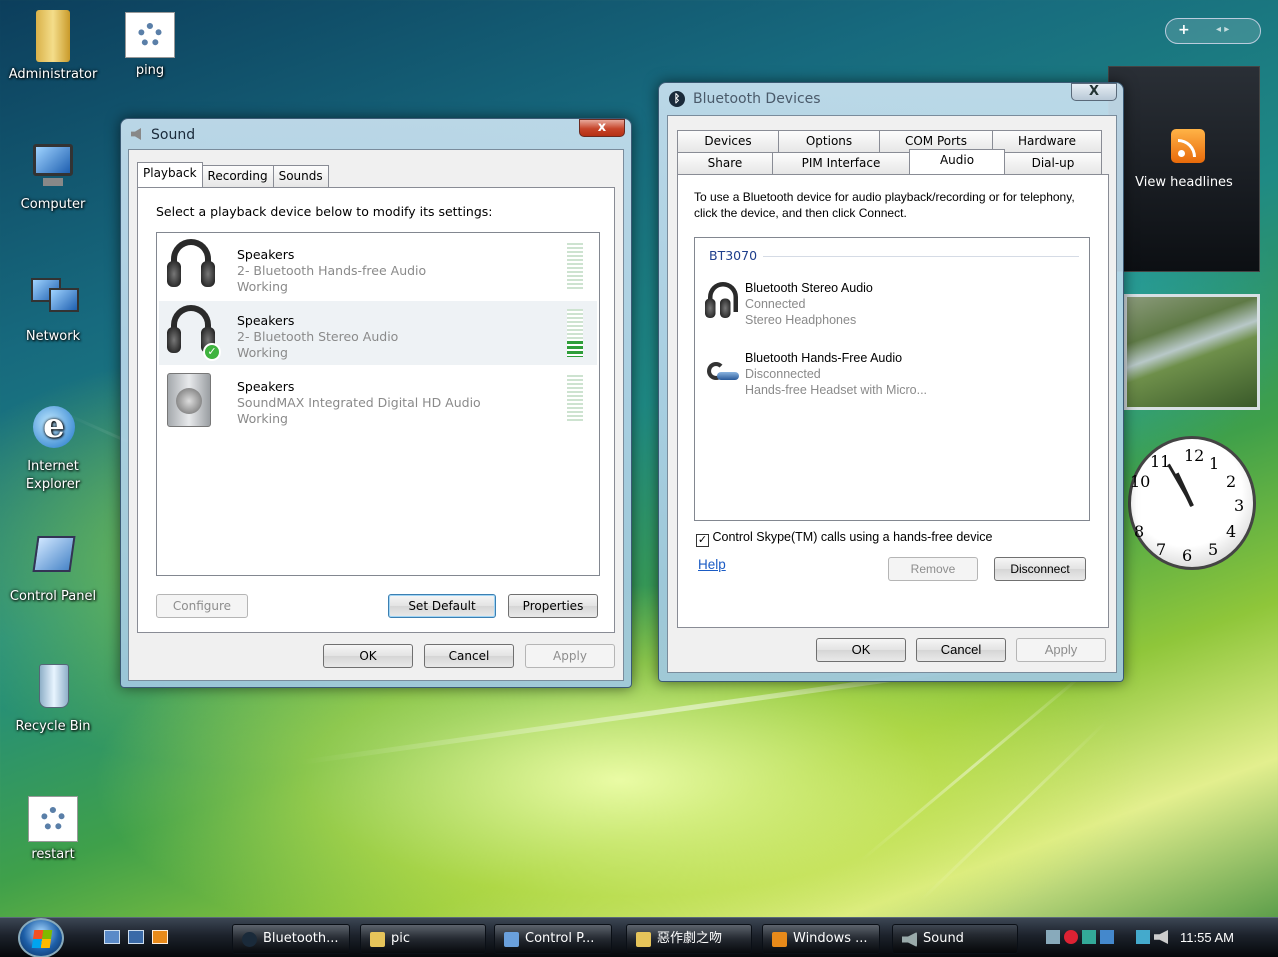  I want to click on desktop-icon-computer: Computer, so click(53, 177).